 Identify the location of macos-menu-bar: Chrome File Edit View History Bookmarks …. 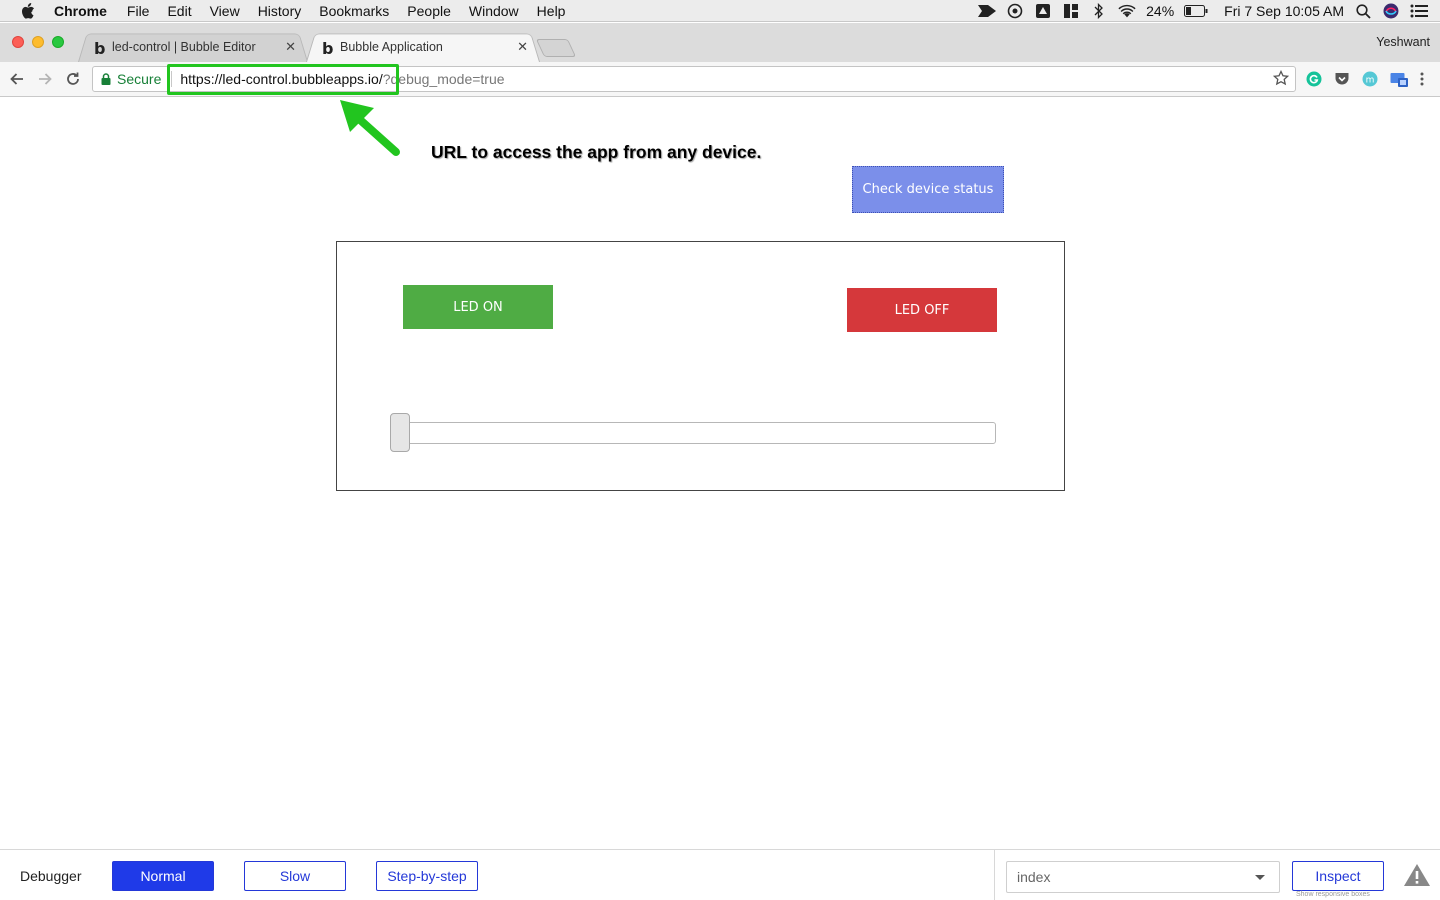
(720, 11).